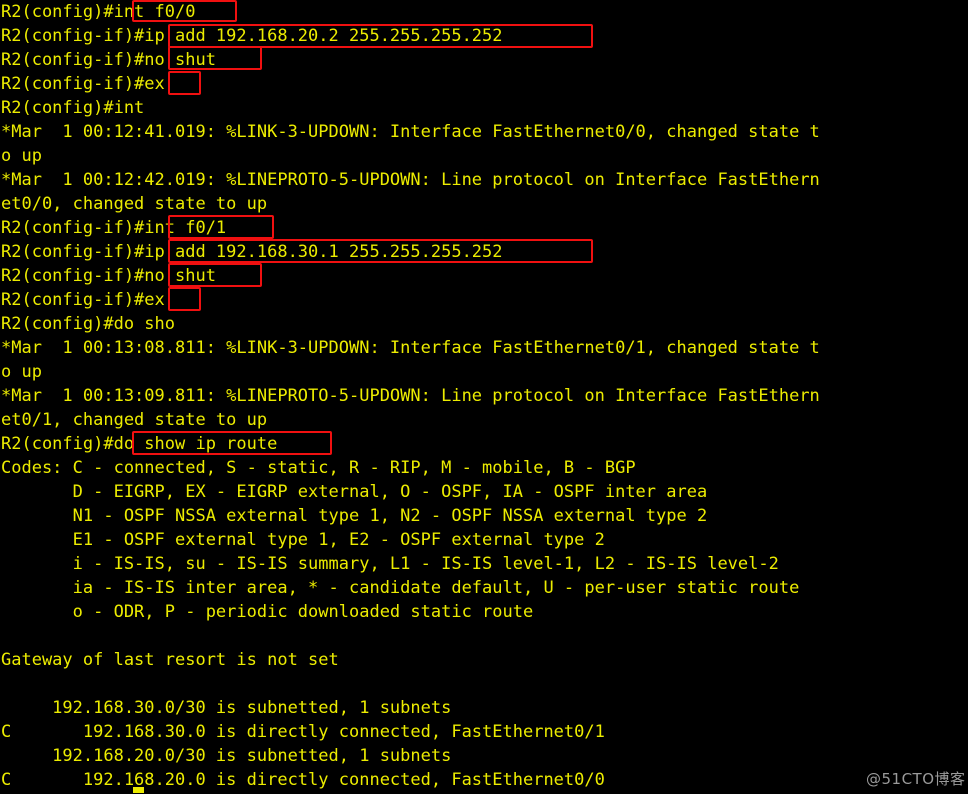 This screenshot has width=968, height=794. Describe the element at coordinates (114, 228) in the screenshot. I see `terminal-line: R2(config-if)#int f0/1` at that location.